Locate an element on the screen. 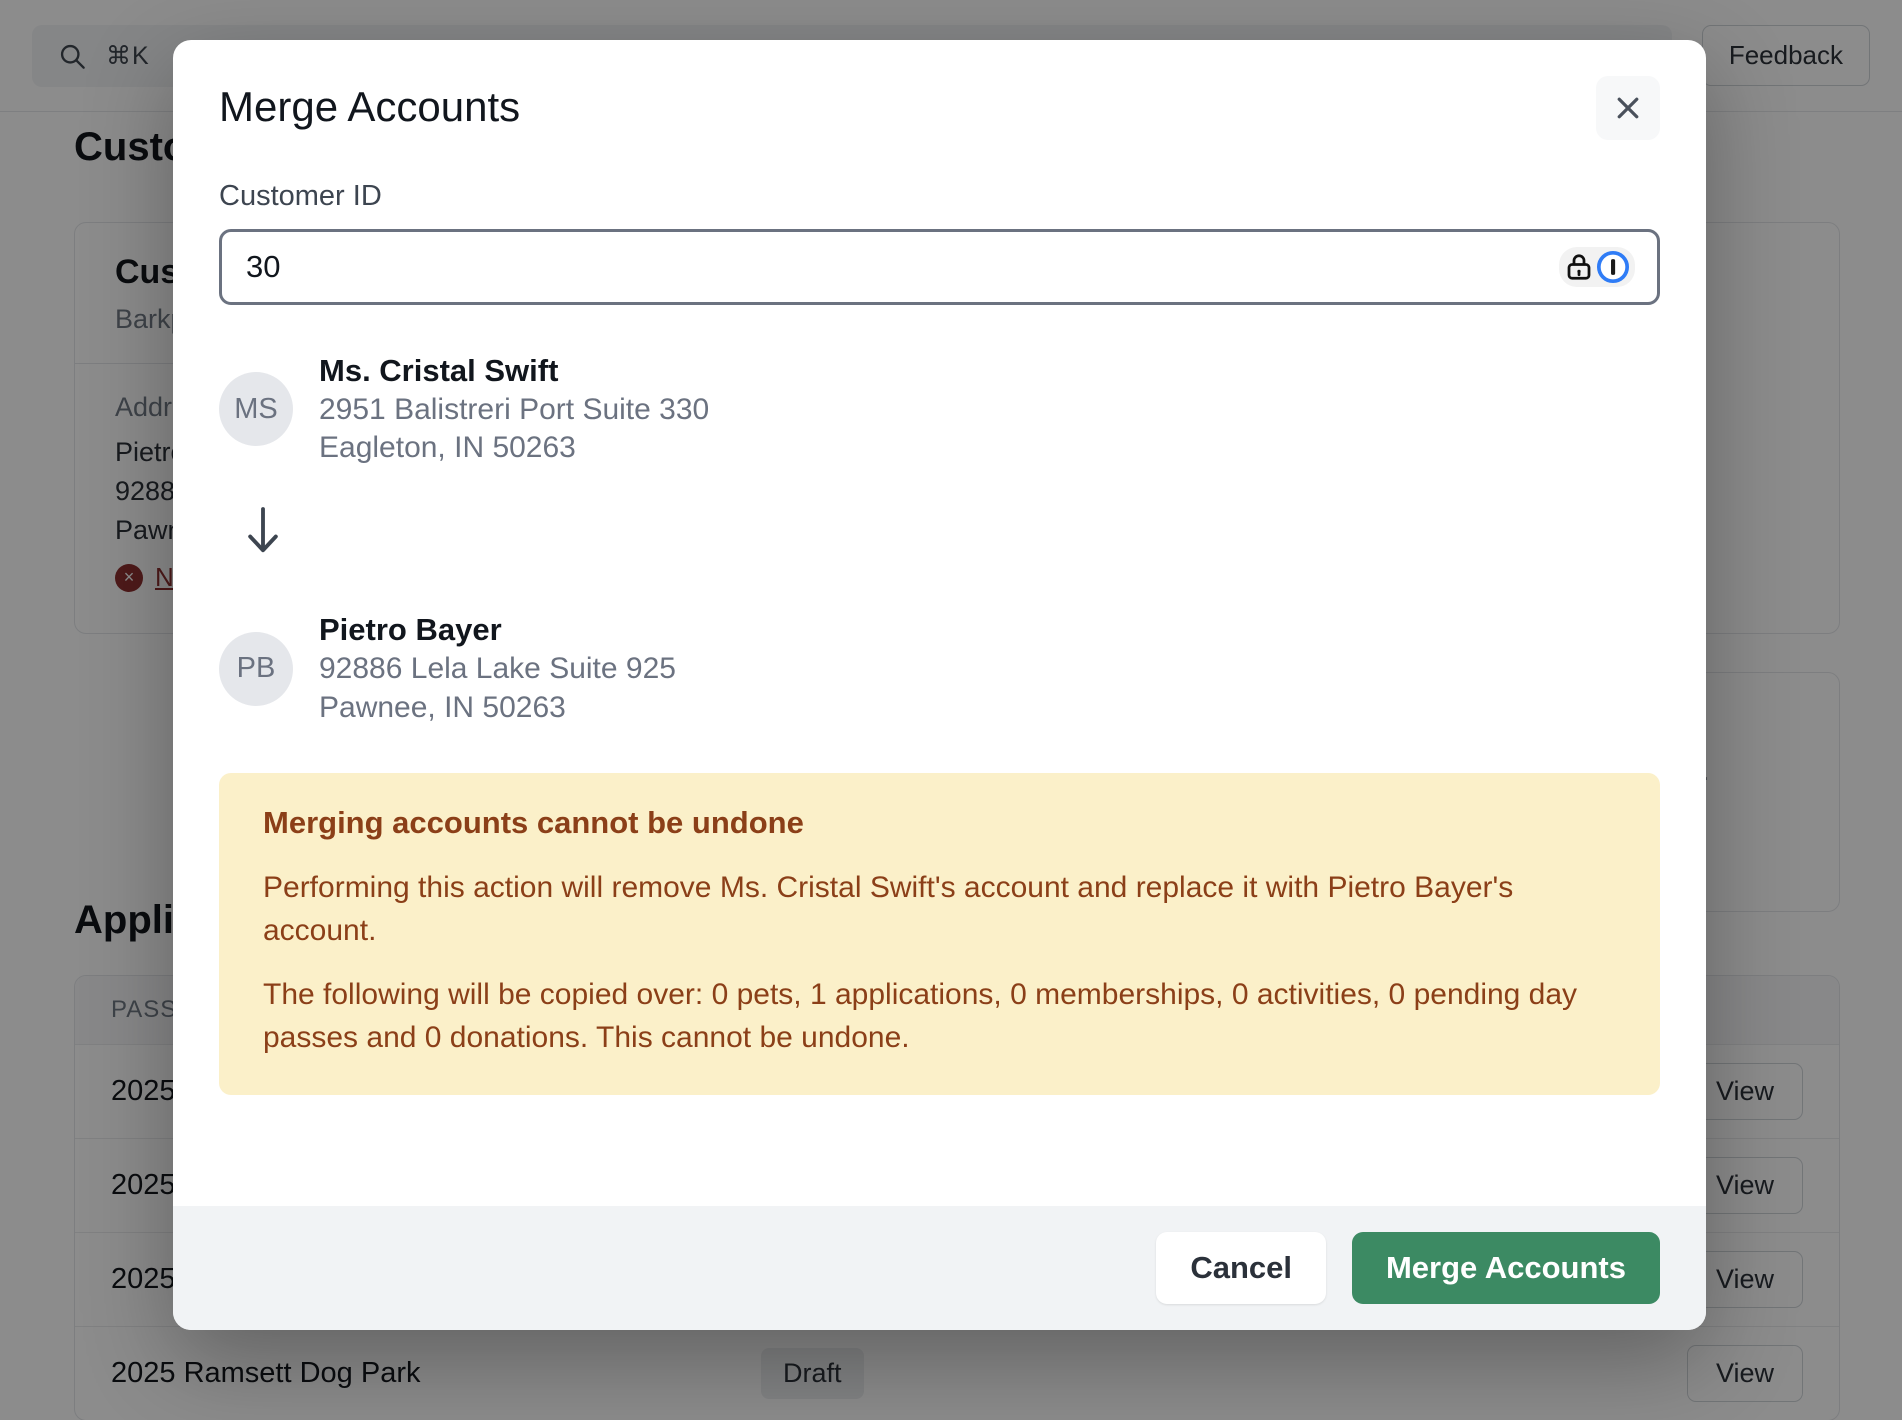  close-button is located at coordinates (1628, 108).